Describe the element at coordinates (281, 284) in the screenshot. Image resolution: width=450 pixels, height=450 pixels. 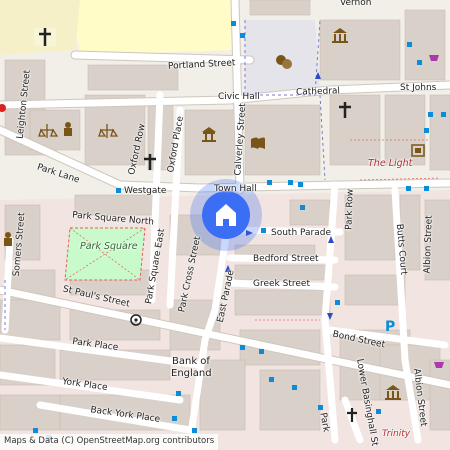
I see `street-label-greek-street: Greek Street` at that location.